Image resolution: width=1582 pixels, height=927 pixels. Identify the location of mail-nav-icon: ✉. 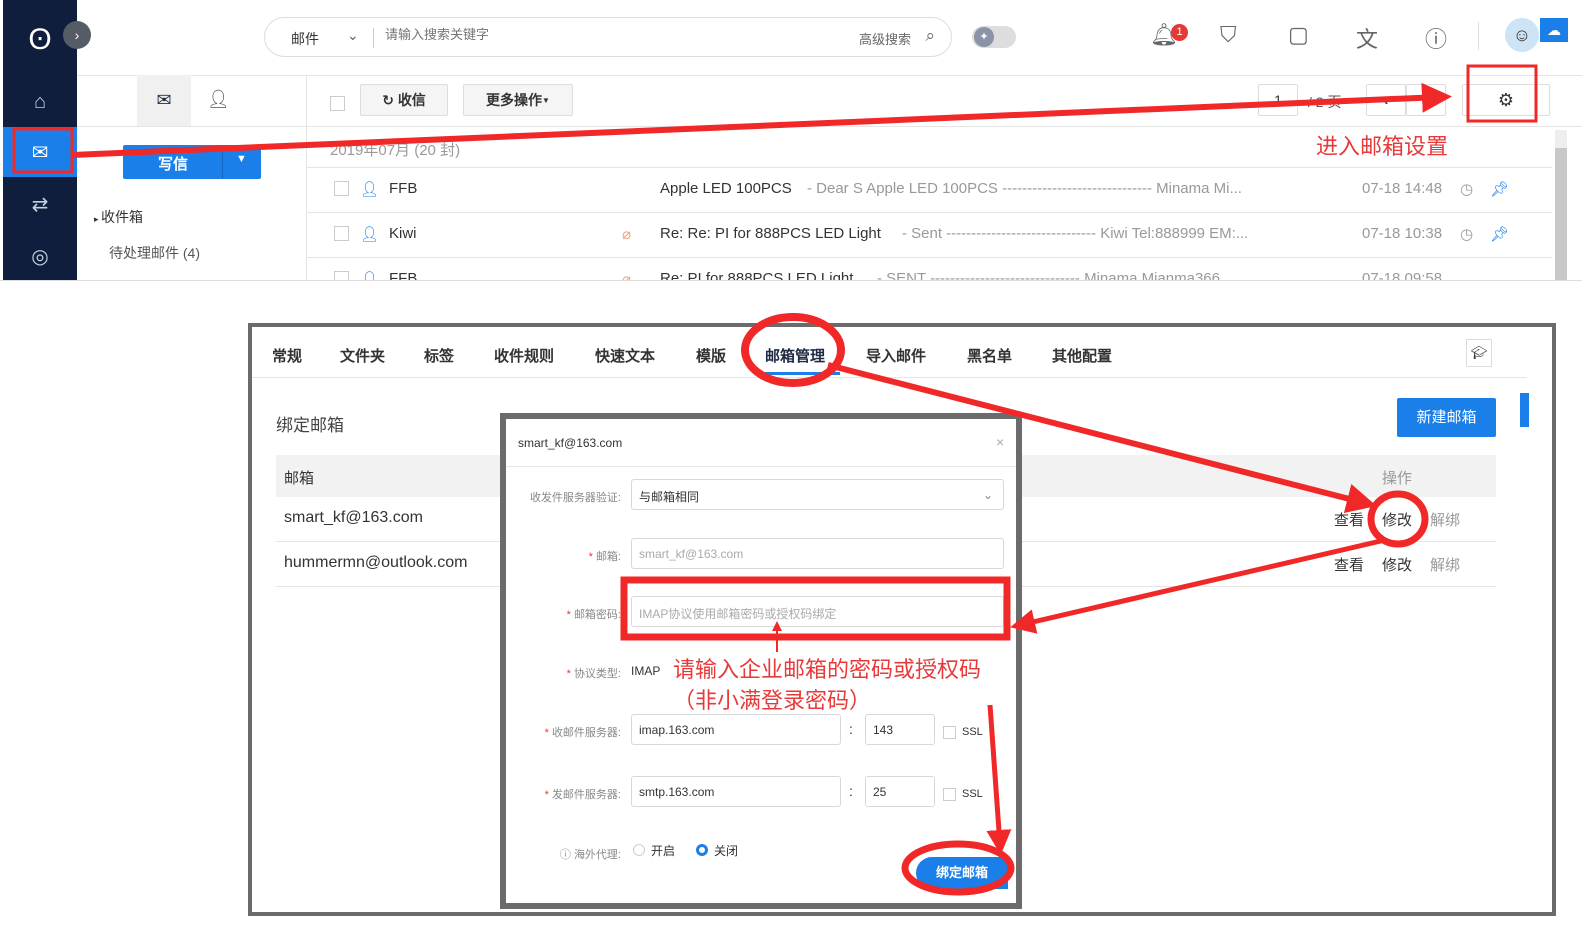
(40, 152).